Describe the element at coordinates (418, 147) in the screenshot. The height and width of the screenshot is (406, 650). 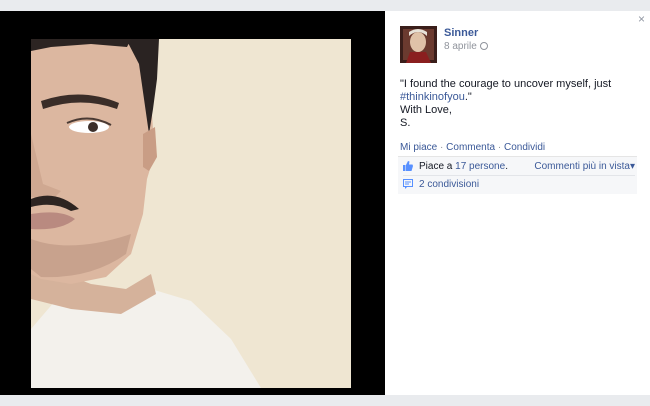
I see `like-link: Mi piace` at that location.